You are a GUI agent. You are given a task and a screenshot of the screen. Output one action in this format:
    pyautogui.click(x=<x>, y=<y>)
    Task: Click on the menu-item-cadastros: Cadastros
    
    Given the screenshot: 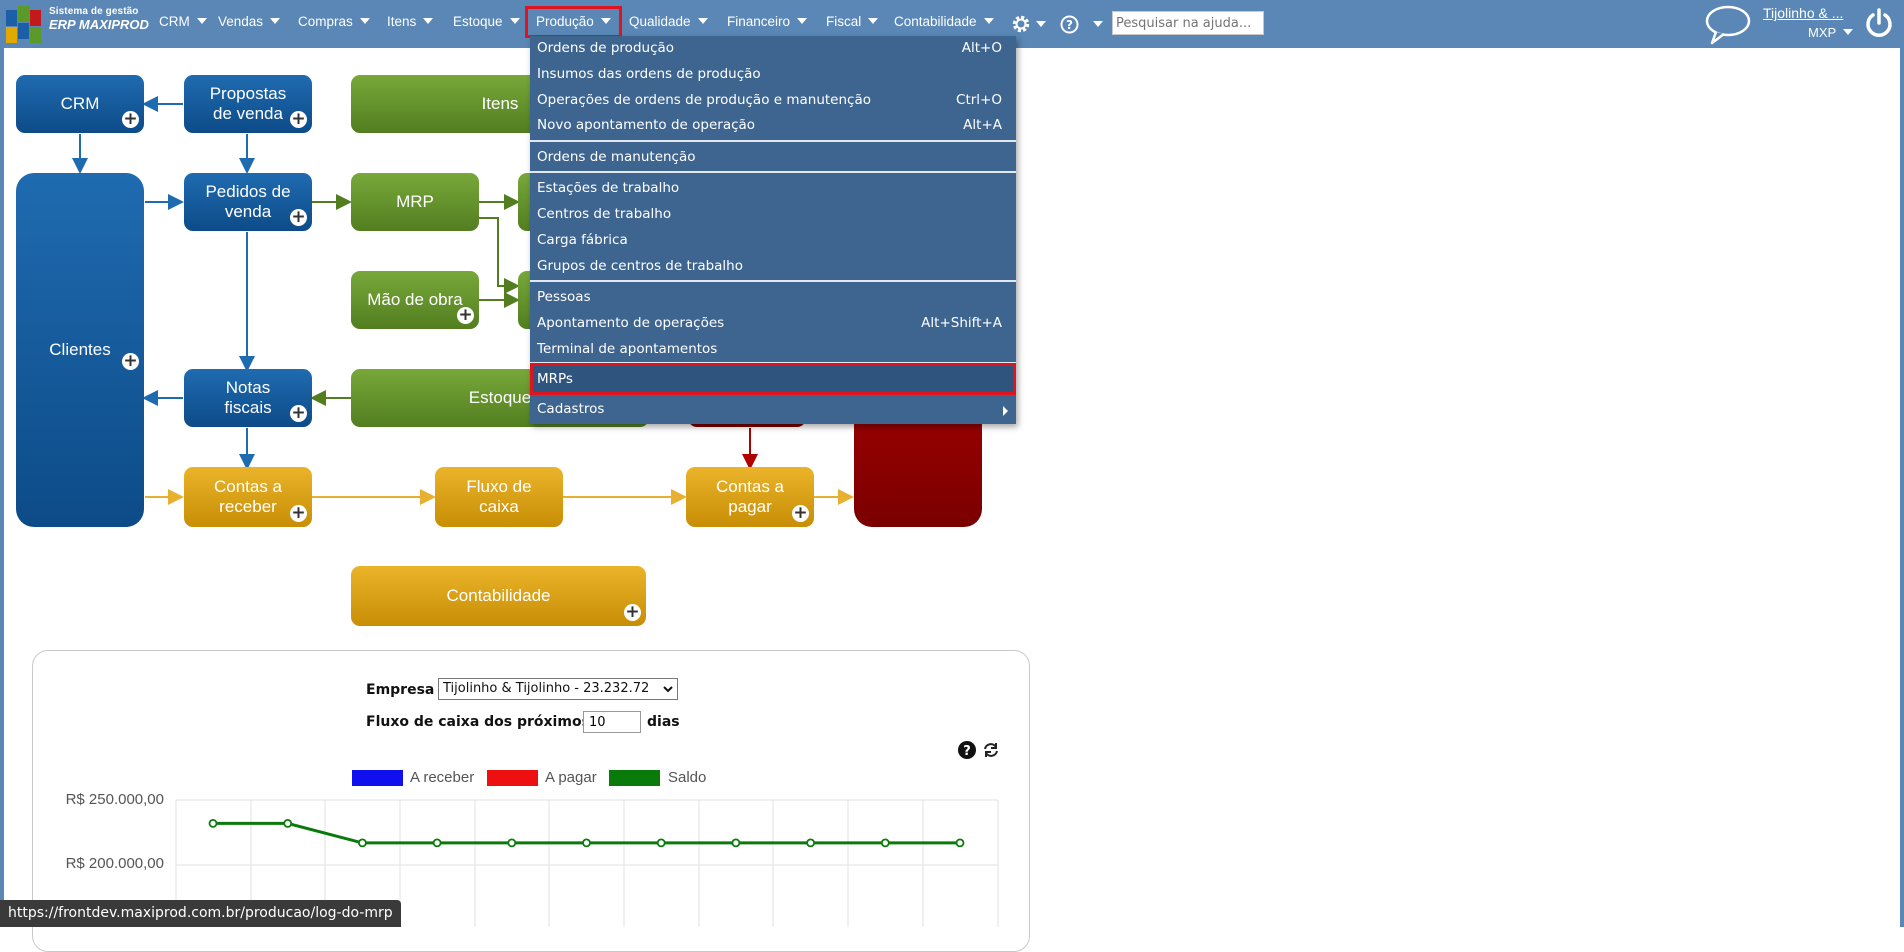 What is the action you would take?
    pyautogui.click(x=773, y=410)
    